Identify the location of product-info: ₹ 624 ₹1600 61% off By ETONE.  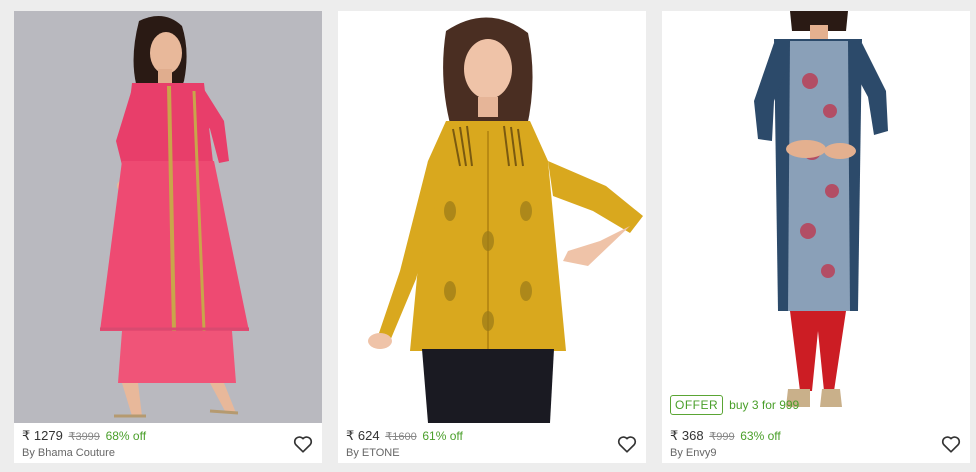
(492, 443).